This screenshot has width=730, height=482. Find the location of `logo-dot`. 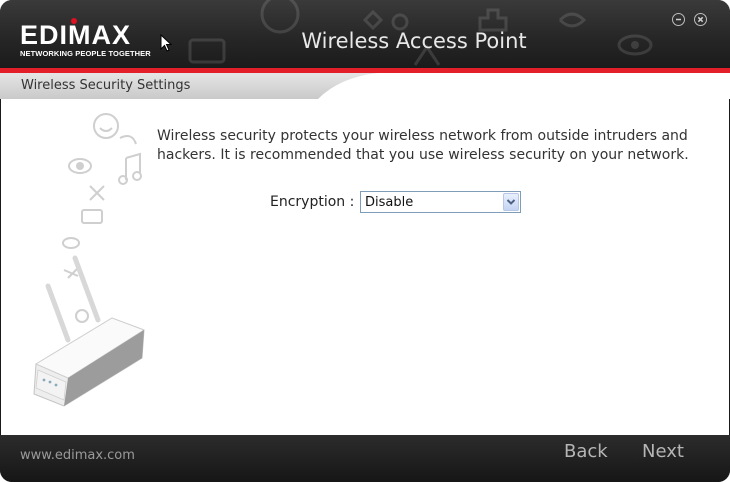

logo-dot is located at coordinates (74, 21).